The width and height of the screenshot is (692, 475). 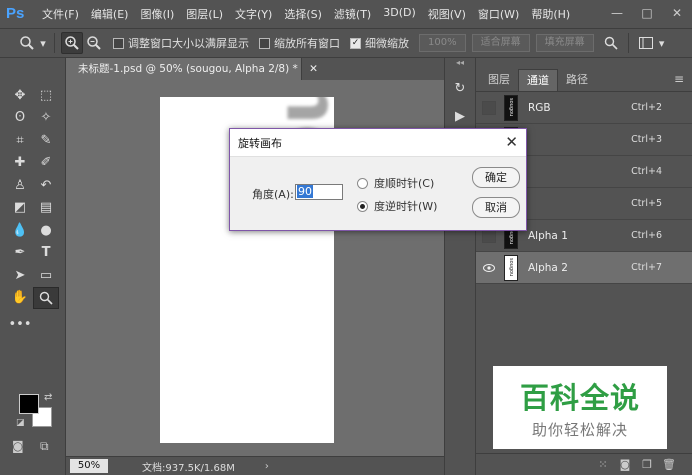 I want to click on lasso-tool-icon: ʘ, so click(x=20, y=118).